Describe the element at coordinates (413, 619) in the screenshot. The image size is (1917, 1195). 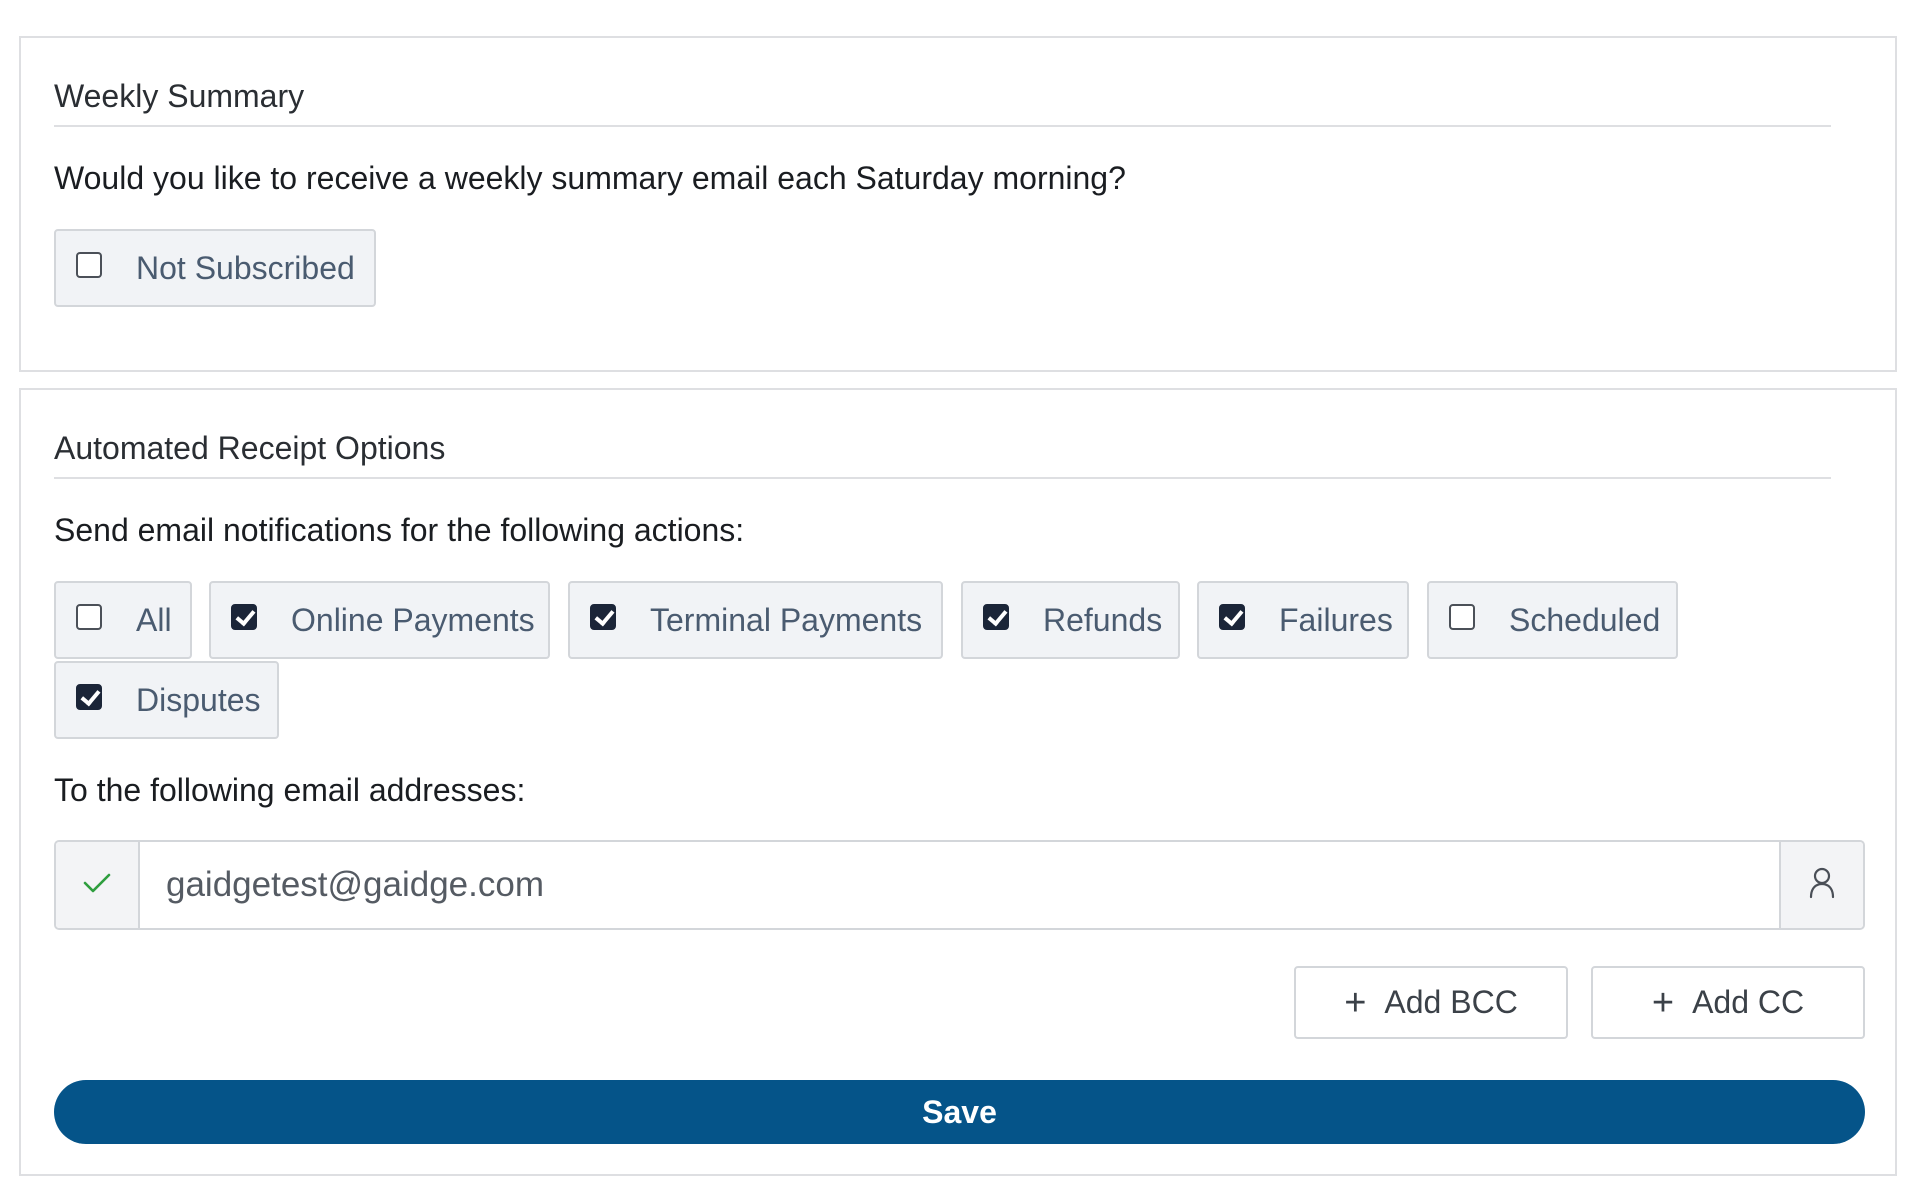
I see `checkbox-label: Online Payments` at that location.